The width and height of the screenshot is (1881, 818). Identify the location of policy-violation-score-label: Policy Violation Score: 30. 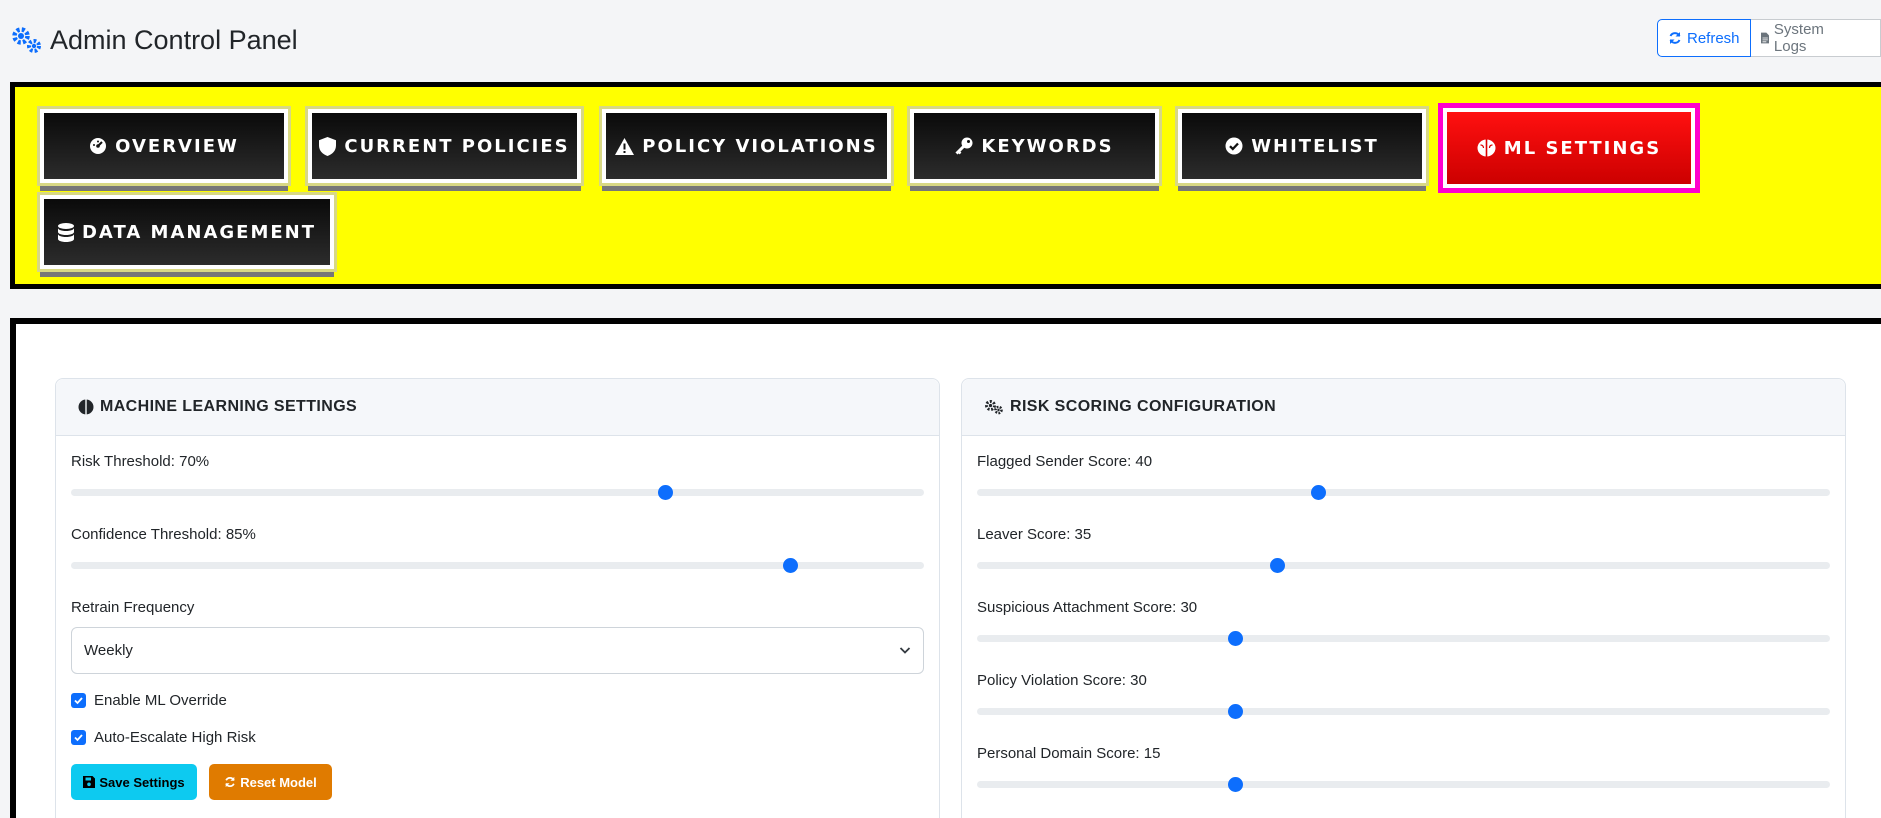
(1062, 680).